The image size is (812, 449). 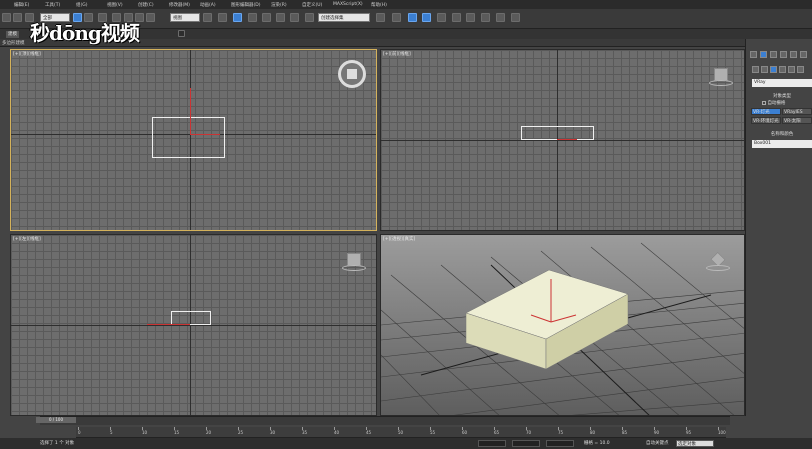 What do you see at coordinates (782, 69) in the screenshot?
I see `cameras-icon` at bounding box center [782, 69].